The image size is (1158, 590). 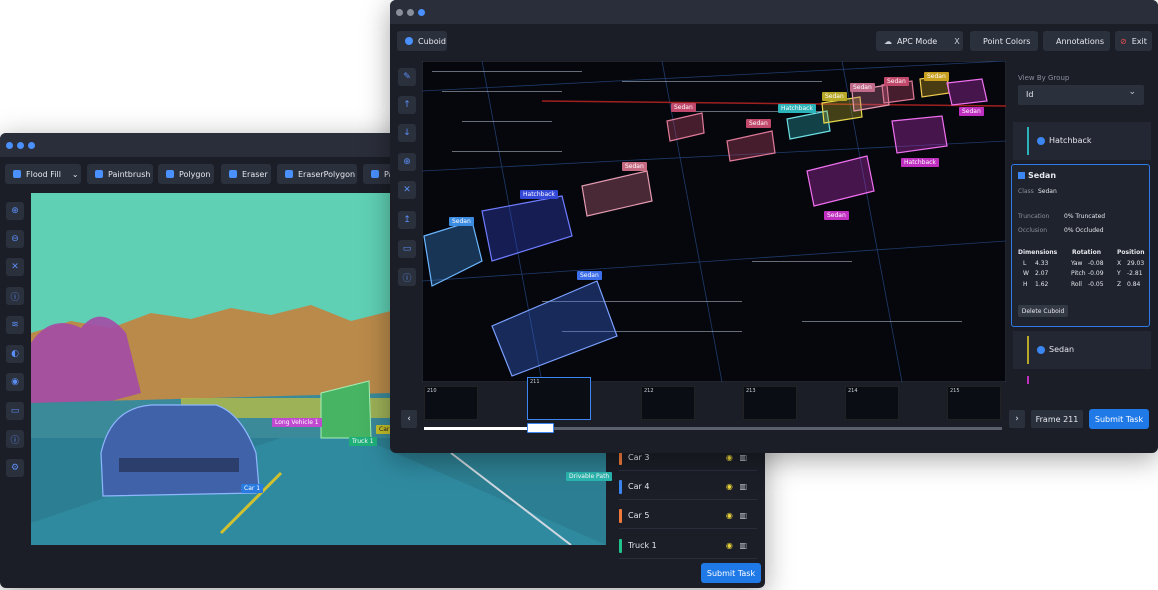 What do you see at coordinates (1041, 141) in the screenshot?
I see `group-dot-icon` at bounding box center [1041, 141].